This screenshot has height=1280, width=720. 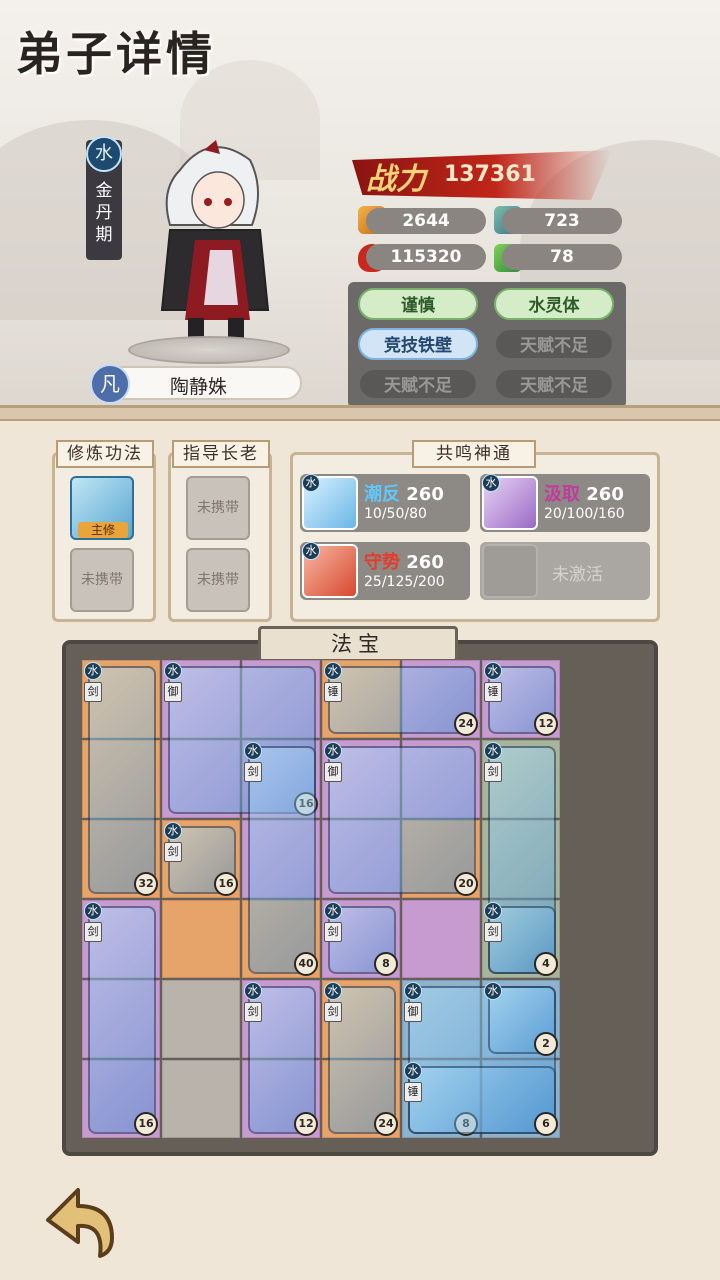 I want to click on treasure-title: 法宝, so click(x=358, y=644).